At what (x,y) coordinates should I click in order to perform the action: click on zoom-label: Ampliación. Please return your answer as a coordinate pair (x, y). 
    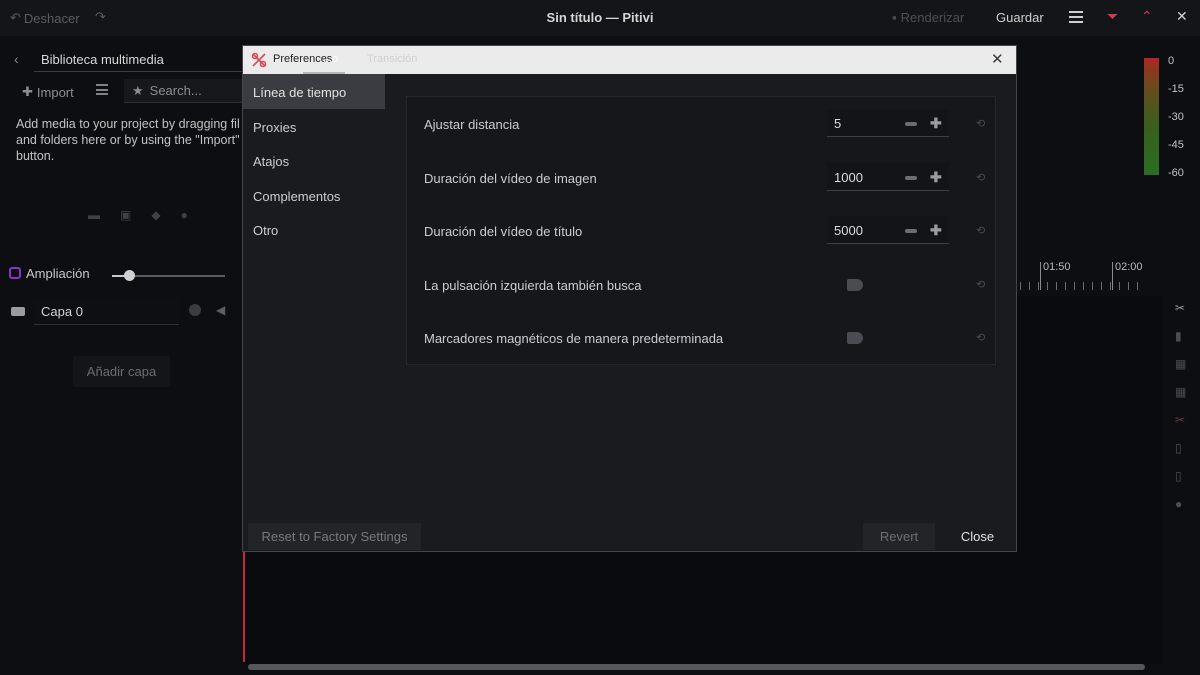
    Looking at the image, I should click on (58, 273).